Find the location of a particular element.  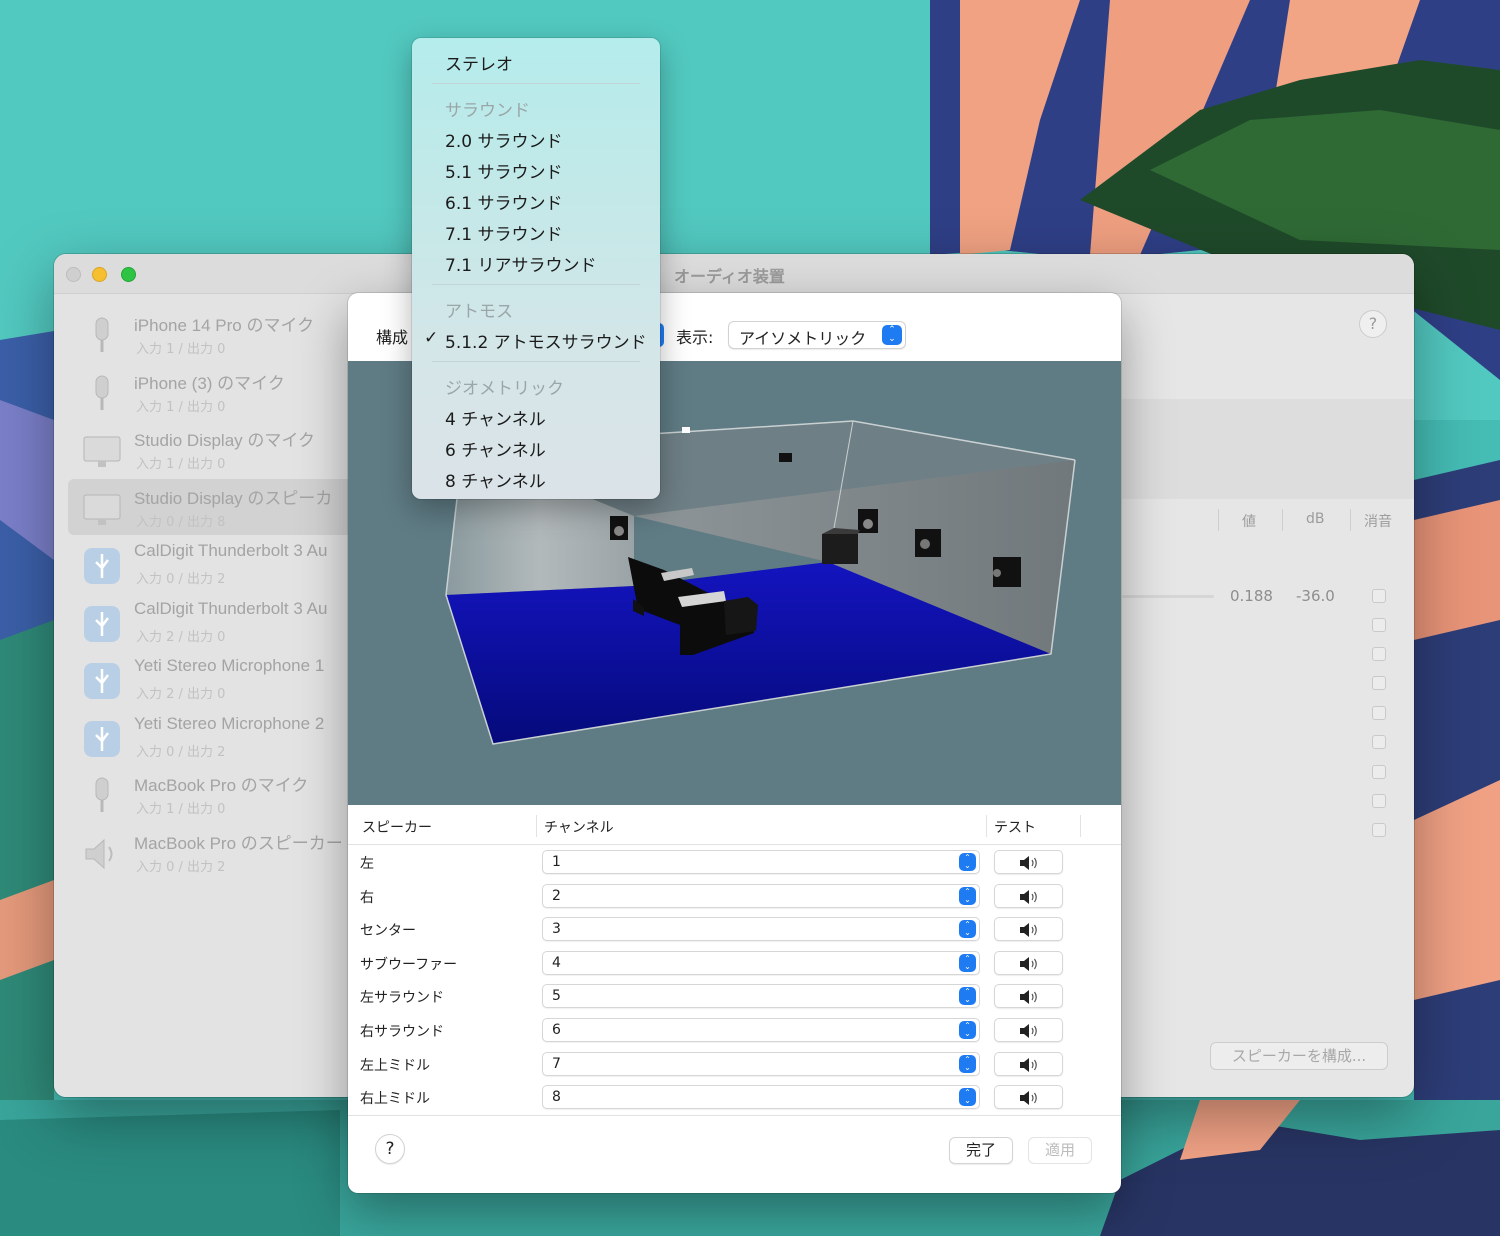

speaker-row: 左サラウンド 5 ⌃ ⌄ is located at coordinates (734, 996).